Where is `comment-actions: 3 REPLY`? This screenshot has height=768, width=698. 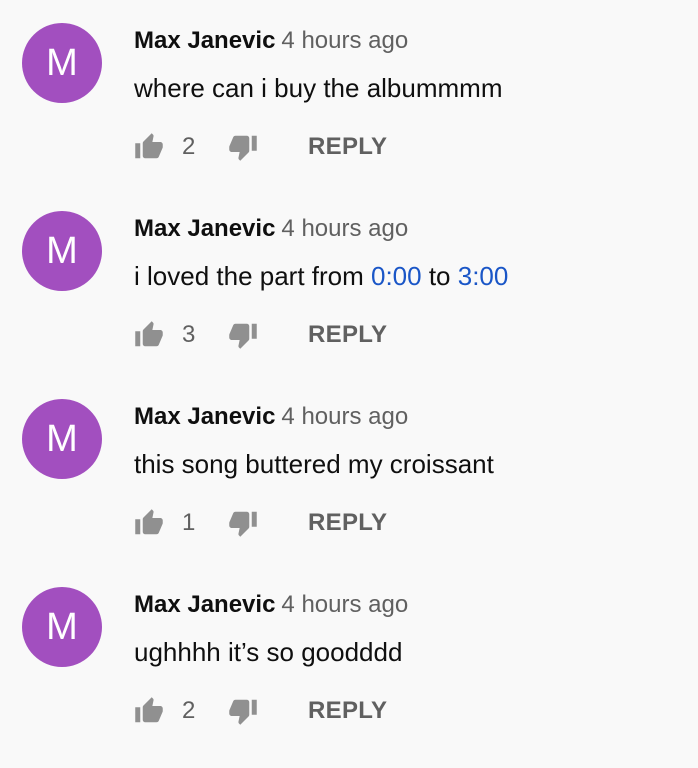
comment-actions: 3 REPLY is located at coordinates (260, 335).